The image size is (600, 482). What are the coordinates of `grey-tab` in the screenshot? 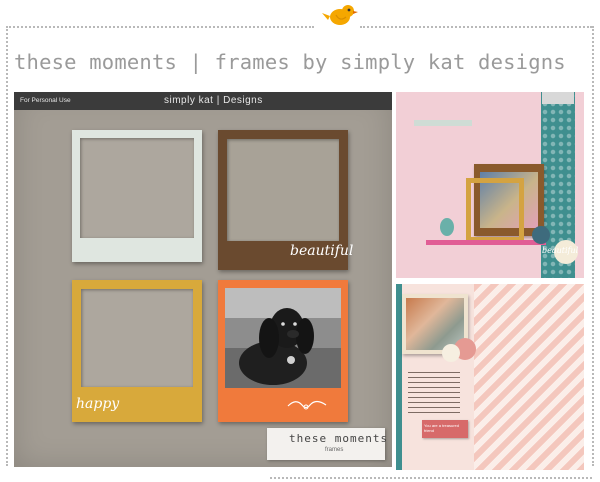 It's located at (558, 98).